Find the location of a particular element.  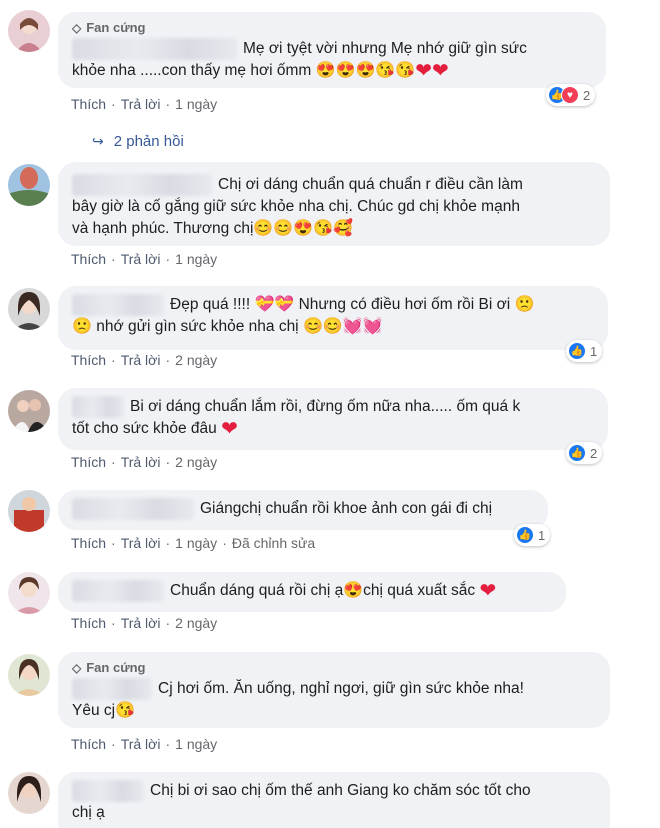

reaction-count: 1 is located at coordinates (594, 351).